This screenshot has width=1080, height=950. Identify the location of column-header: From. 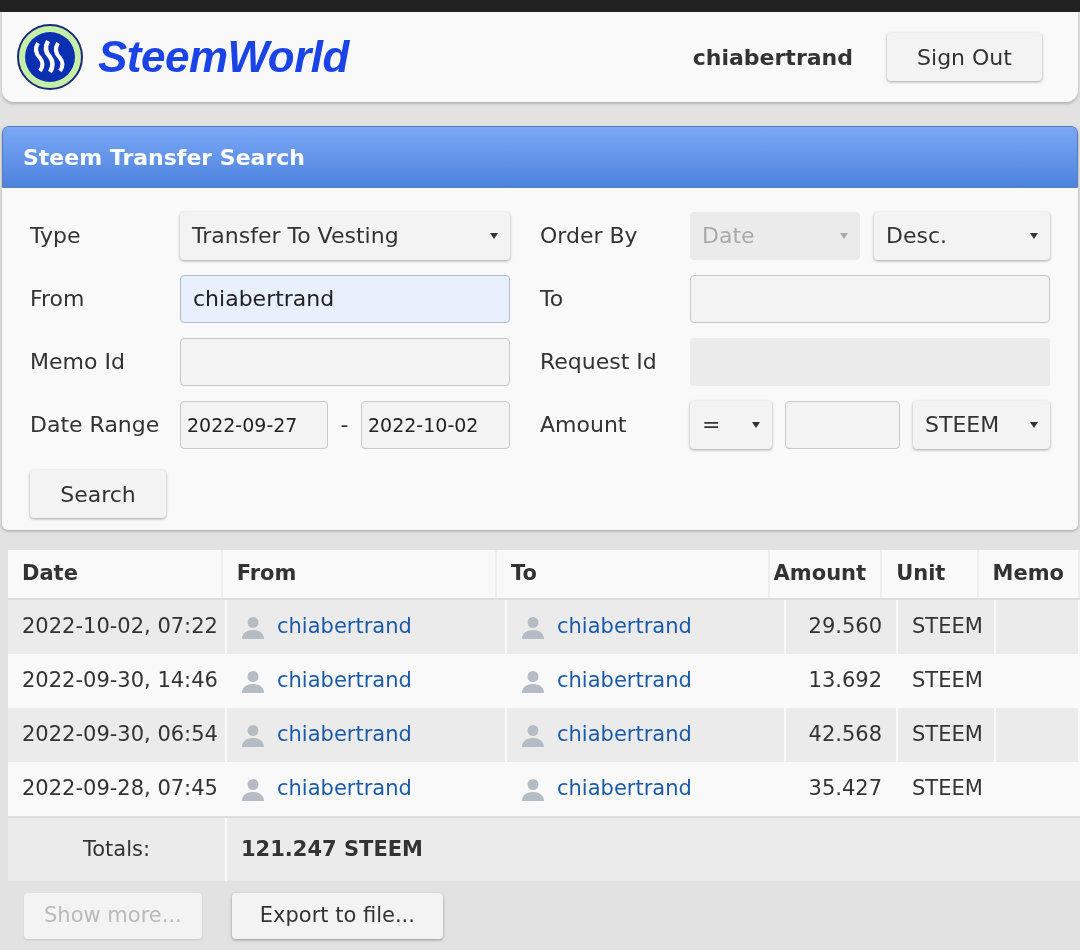
(266, 574).